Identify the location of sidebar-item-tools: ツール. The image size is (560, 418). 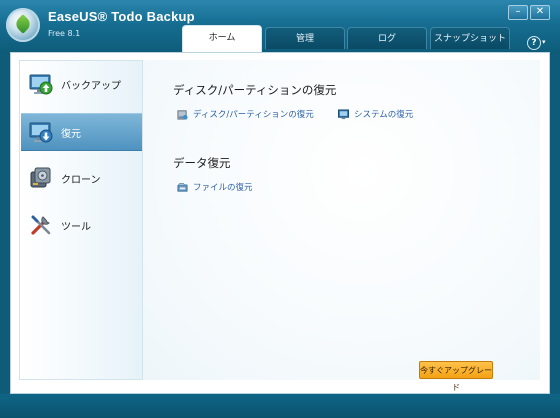
(81, 225).